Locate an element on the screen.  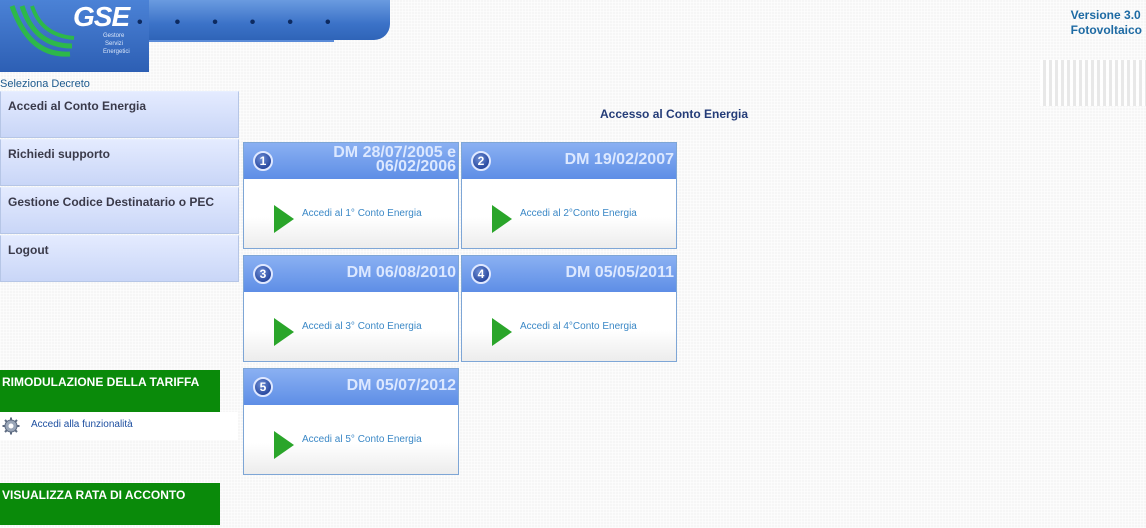
card-number-badge: 3 is located at coordinates (263, 274).